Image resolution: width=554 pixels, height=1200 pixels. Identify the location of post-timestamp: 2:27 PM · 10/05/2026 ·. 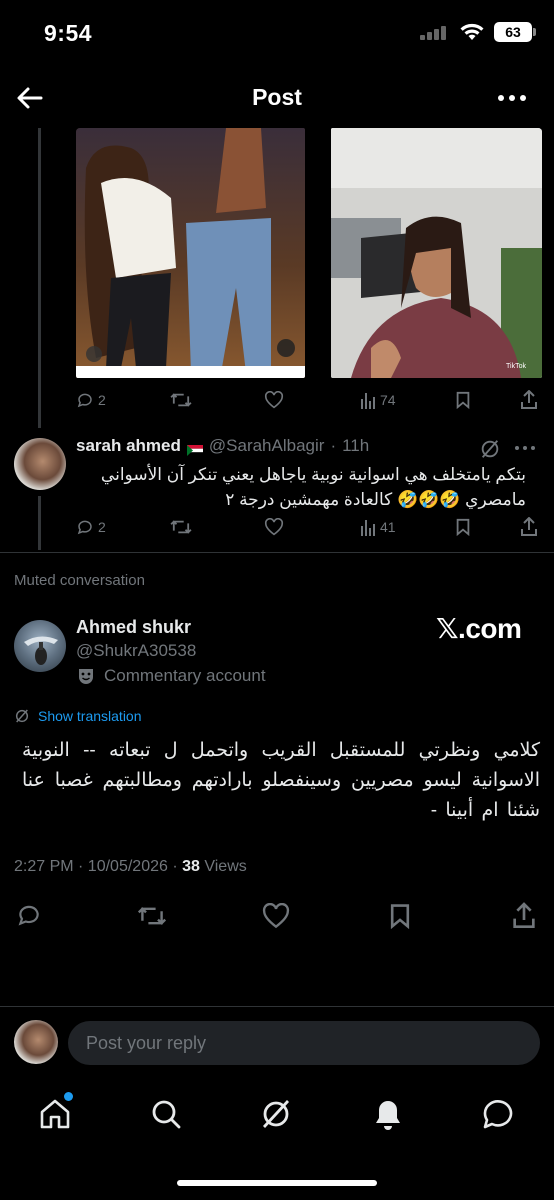
(98, 866).